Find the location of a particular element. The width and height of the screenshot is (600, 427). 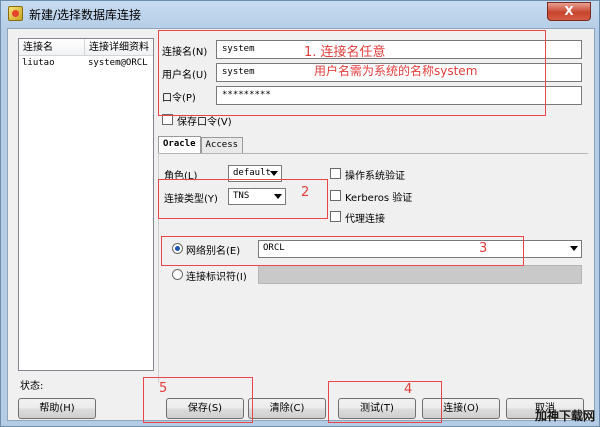

conn-identifier-label: 连接标识符(I) is located at coordinates (216, 277).